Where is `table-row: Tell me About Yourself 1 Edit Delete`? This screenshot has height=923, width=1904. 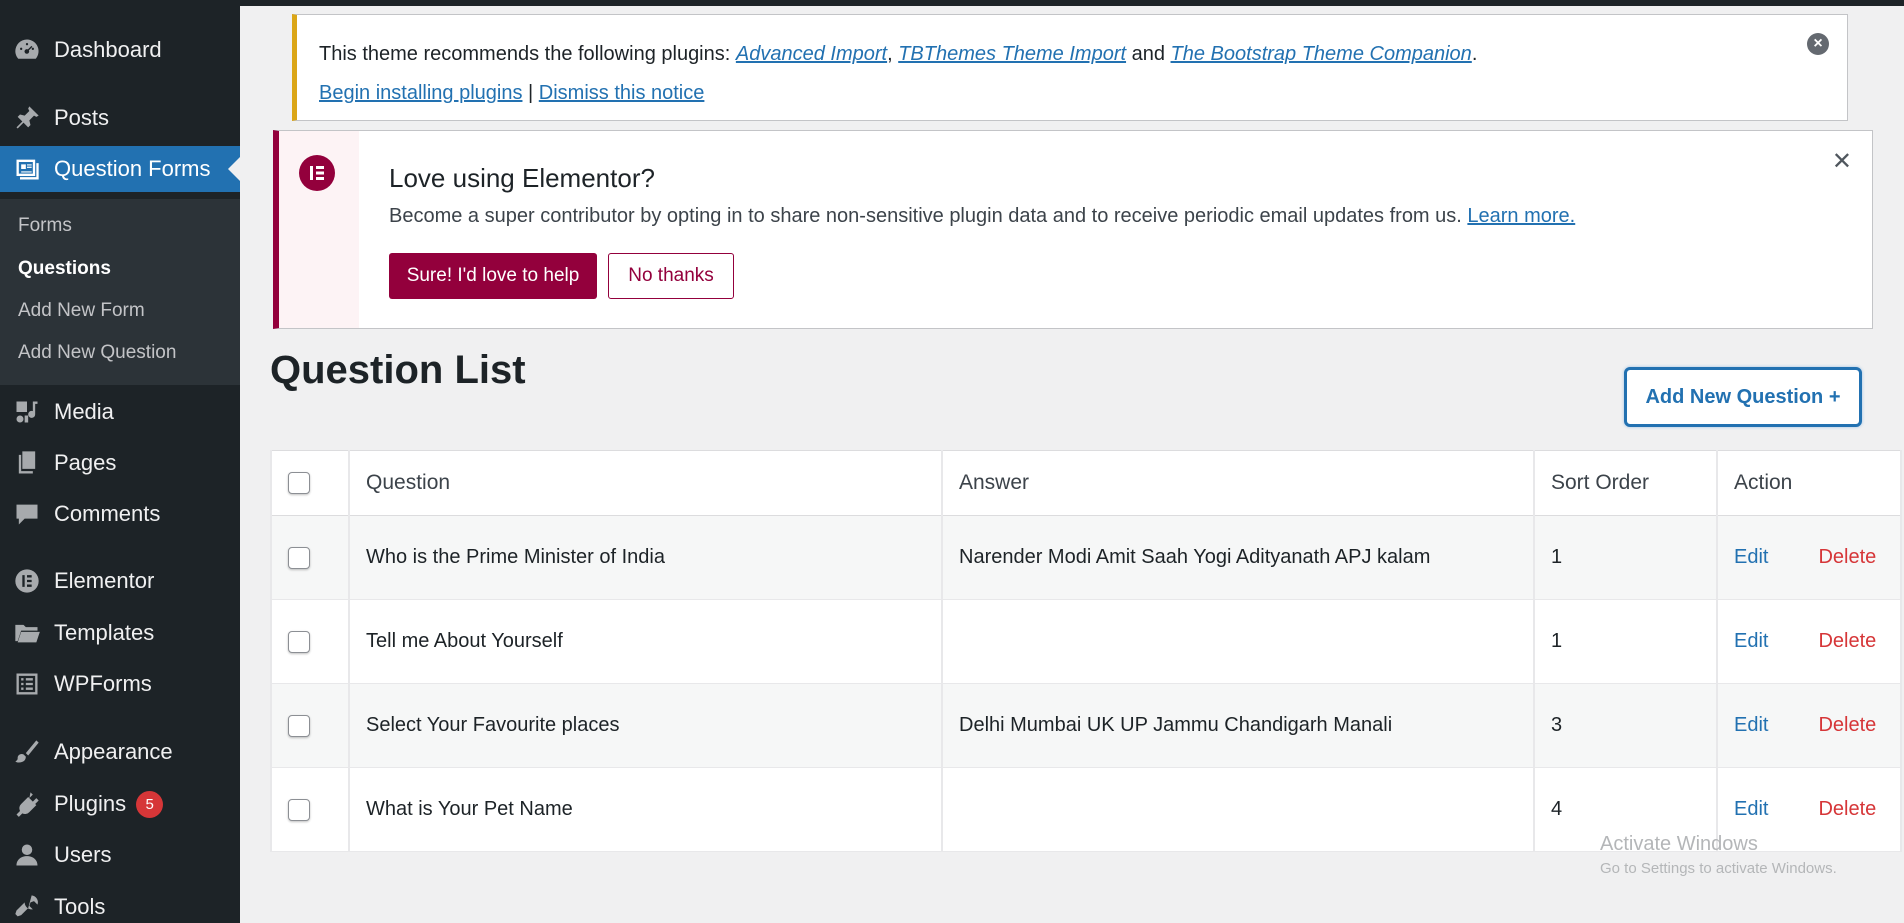 table-row: Tell me About Yourself 1 Edit Delete is located at coordinates (1086, 641).